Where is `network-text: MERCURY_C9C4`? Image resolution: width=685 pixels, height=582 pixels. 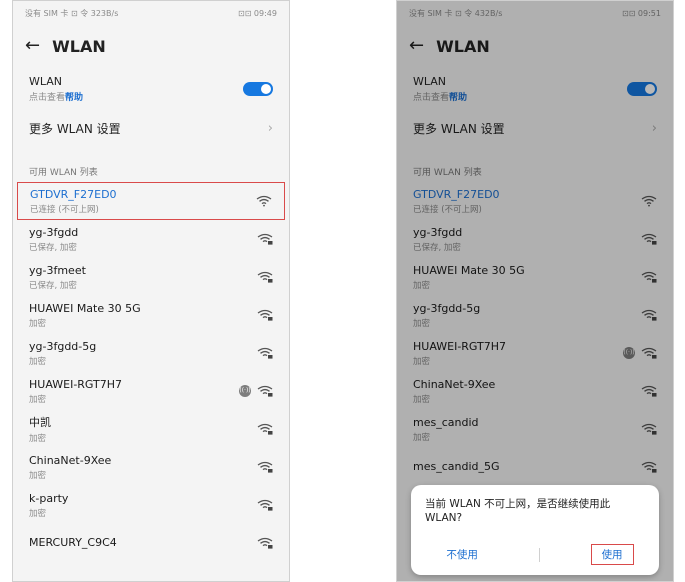 network-text: MERCURY_C9C4 is located at coordinates (73, 543).